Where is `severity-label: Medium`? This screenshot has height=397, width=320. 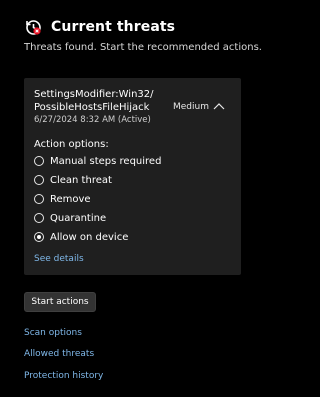 severity-label: Medium is located at coordinates (191, 107).